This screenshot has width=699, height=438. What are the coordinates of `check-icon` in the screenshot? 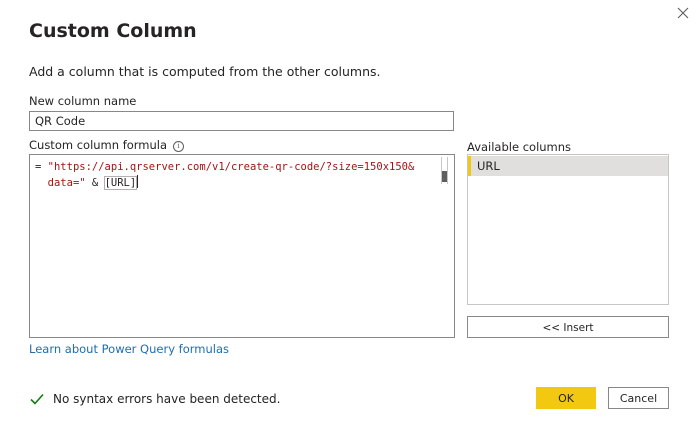 It's located at (37, 399).